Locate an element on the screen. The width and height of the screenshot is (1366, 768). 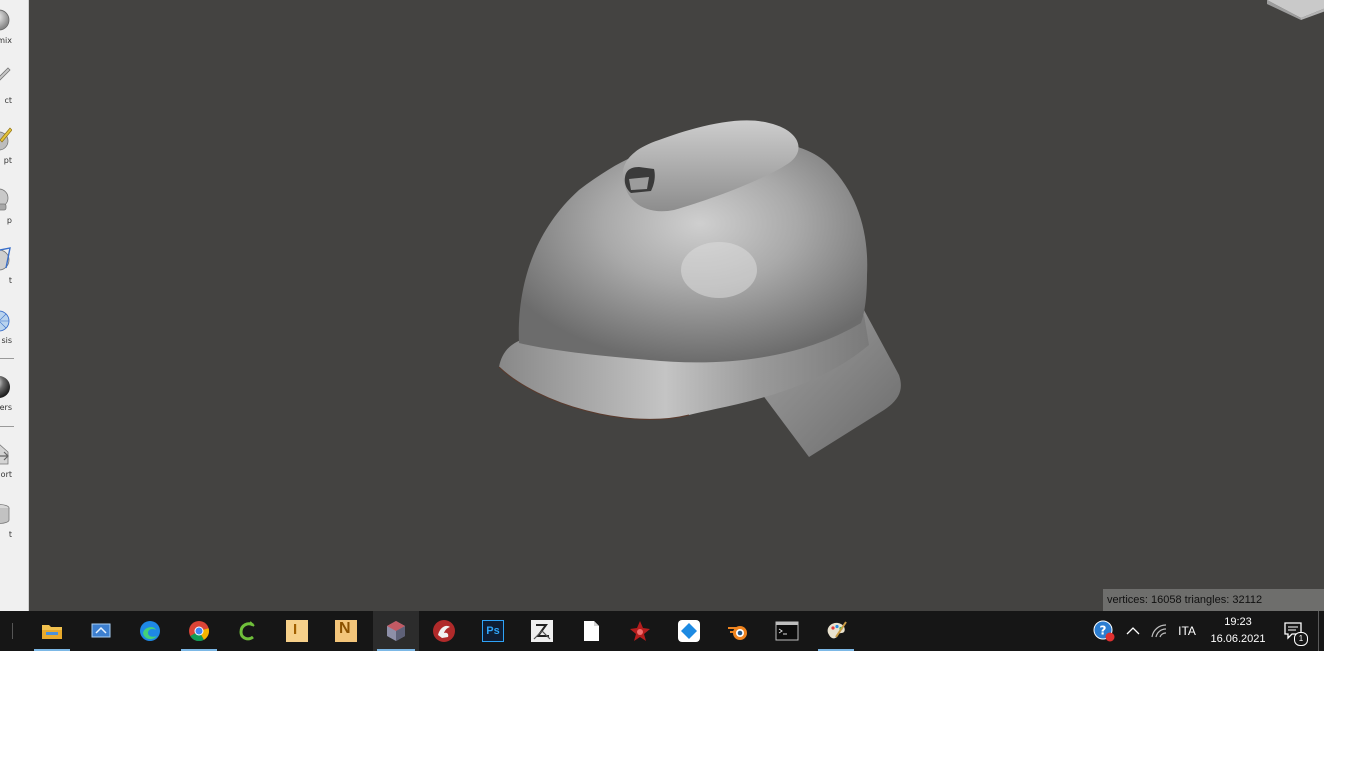
file-explorer-icon is located at coordinates (52, 632).